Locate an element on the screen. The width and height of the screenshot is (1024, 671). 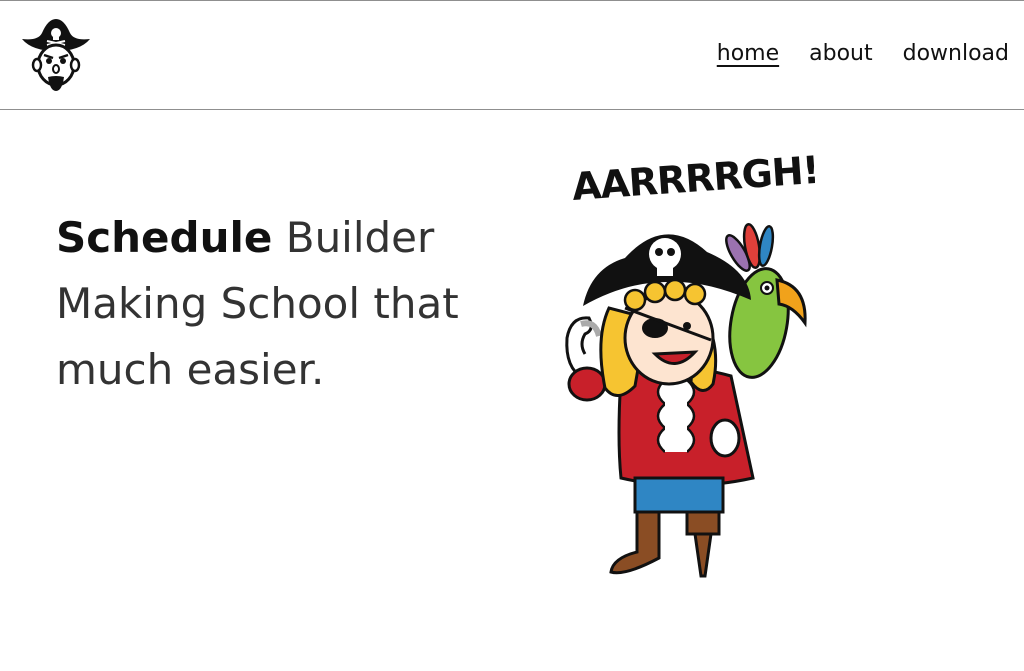
nav-about-link: about is located at coordinates (840, 54).